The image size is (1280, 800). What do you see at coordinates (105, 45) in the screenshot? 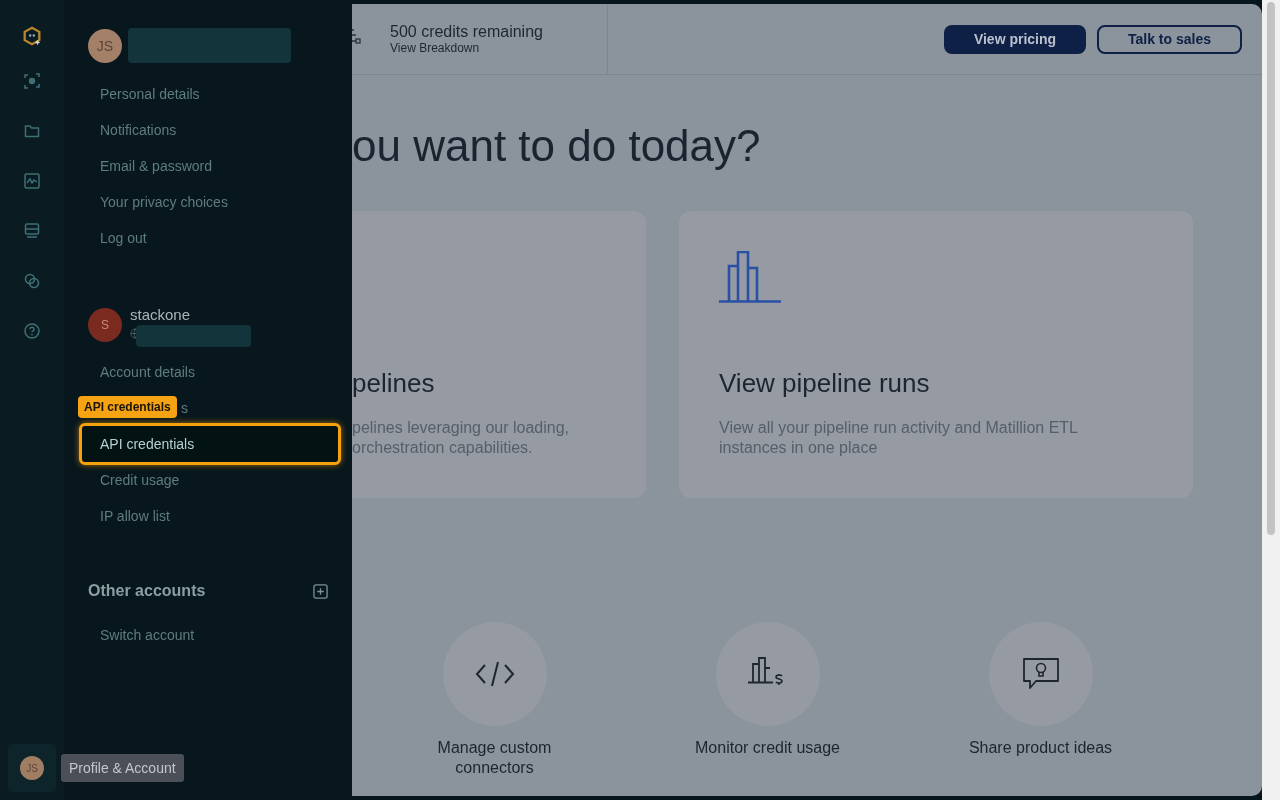
I see `avatar: JS` at bounding box center [105, 45].